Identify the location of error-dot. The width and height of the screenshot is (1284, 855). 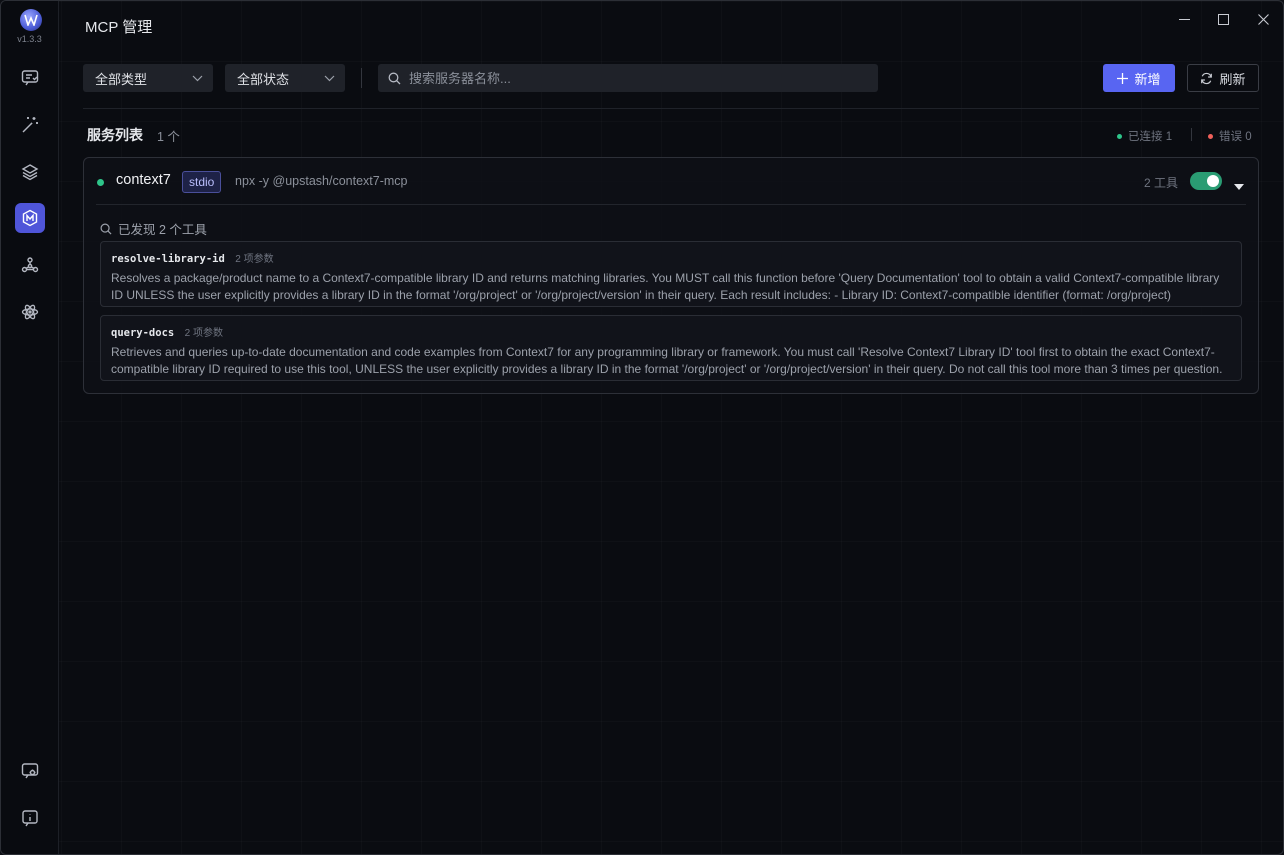
(1210, 136).